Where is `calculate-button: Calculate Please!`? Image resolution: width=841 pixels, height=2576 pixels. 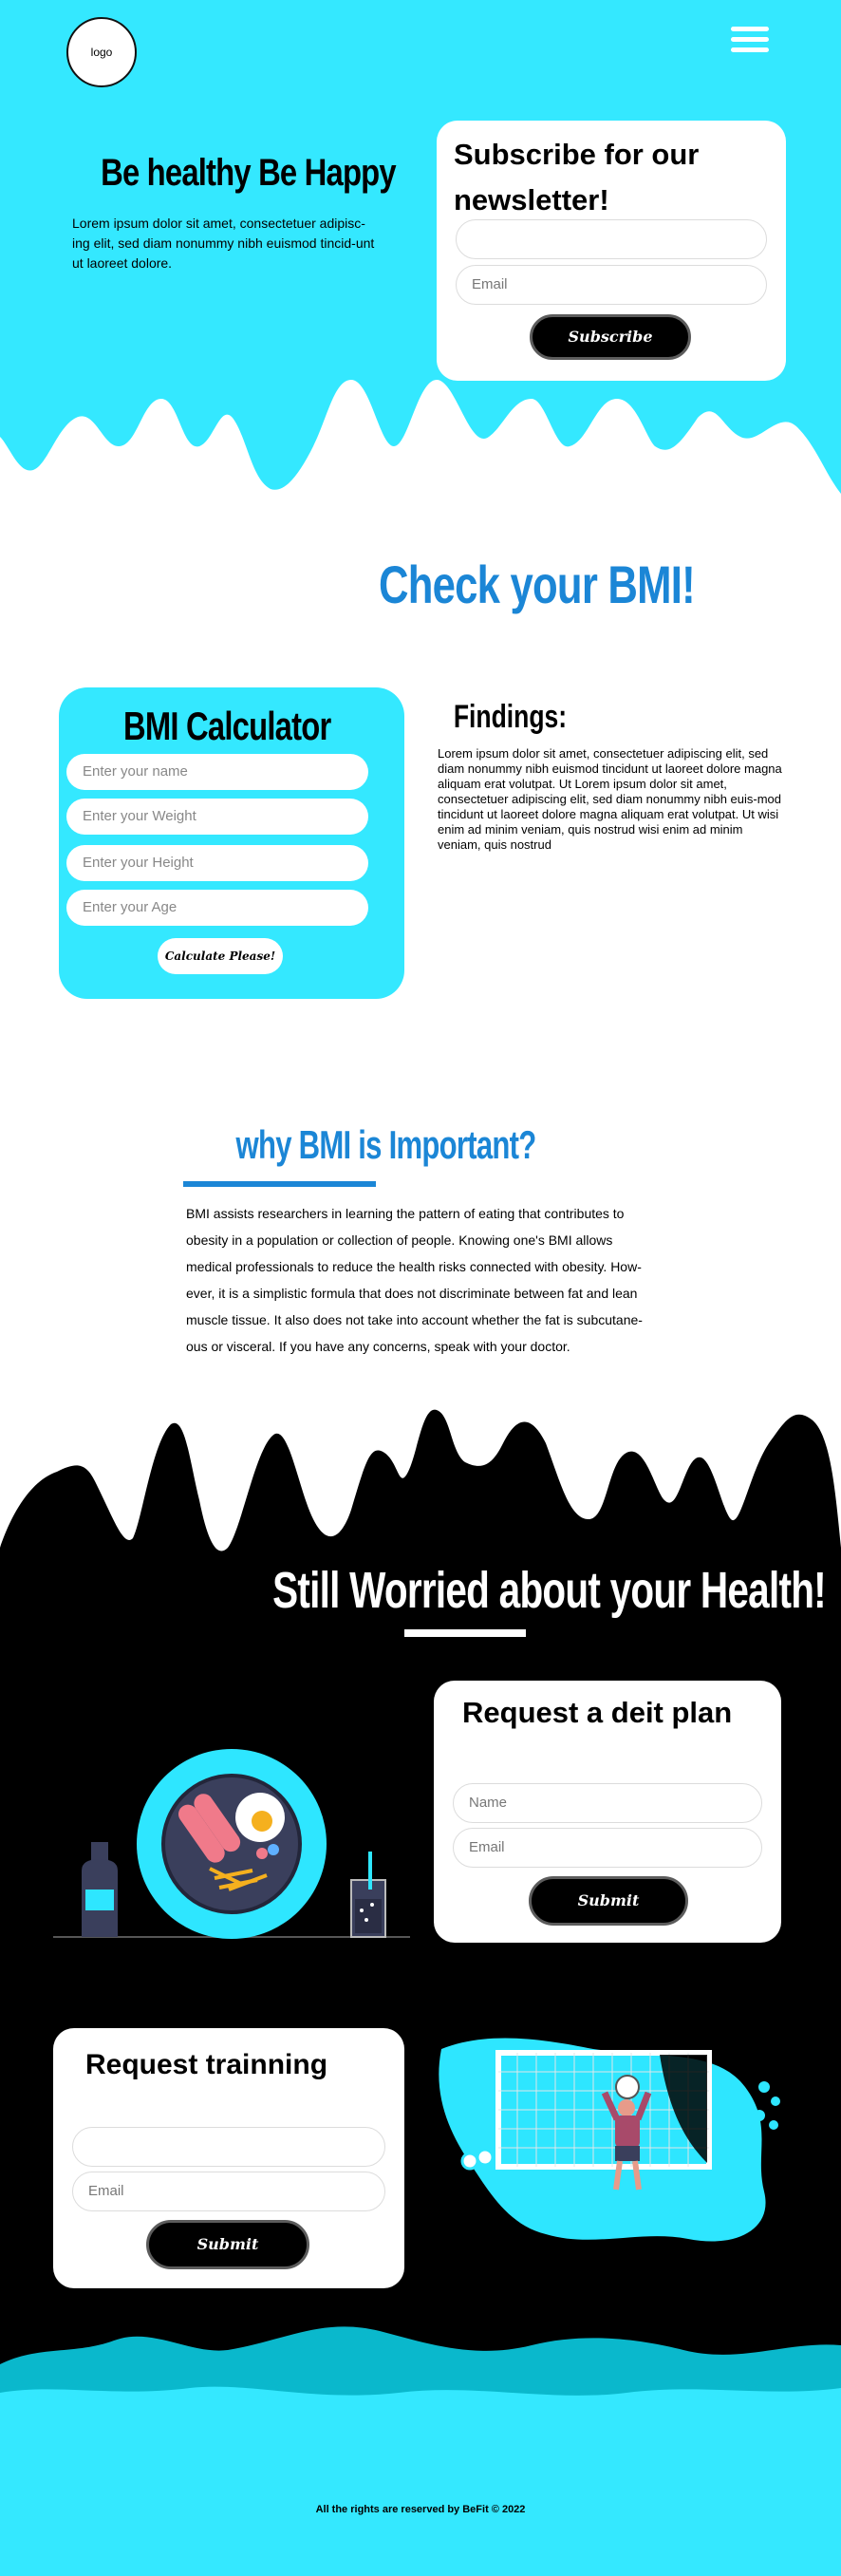 calculate-button: Calculate Please! is located at coordinates (220, 956).